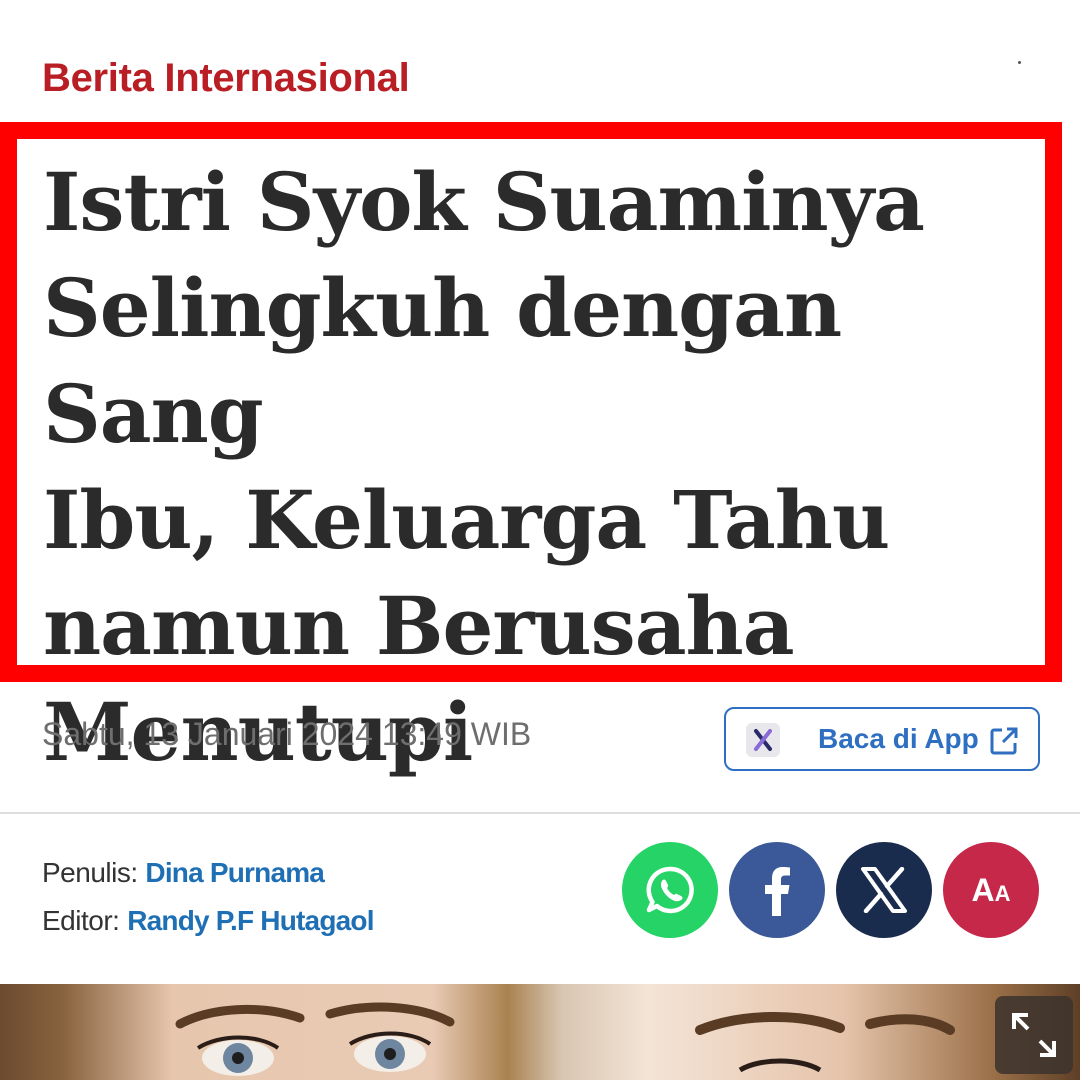 This screenshot has width=1080, height=1080. I want to click on read-in-app-label: Baca di App, so click(898, 738).